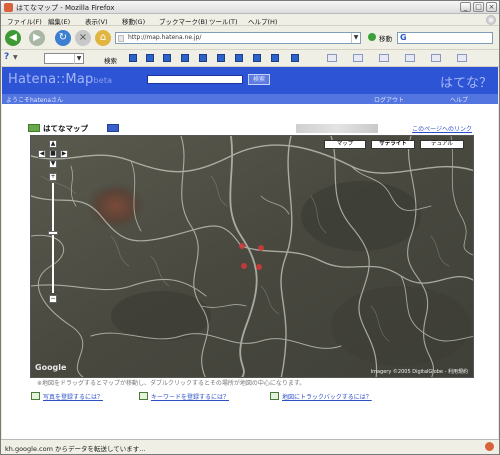 This screenshot has height=455, width=500. I want to click on pan-left-button: ◀, so click(42, 154).